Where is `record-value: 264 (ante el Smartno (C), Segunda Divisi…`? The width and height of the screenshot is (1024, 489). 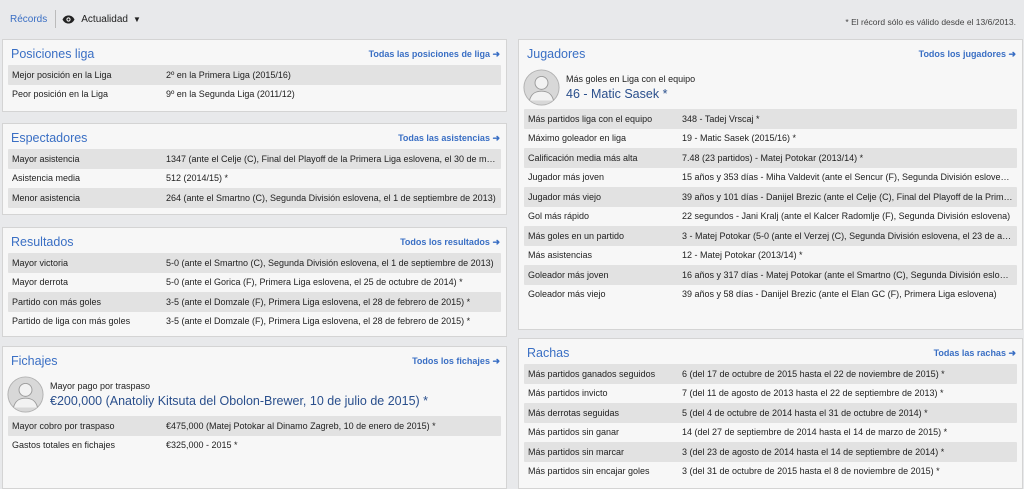 record-value: 264 (ante el Smartno (C), Segunda Divisi… is located at coordinates (333, 198).